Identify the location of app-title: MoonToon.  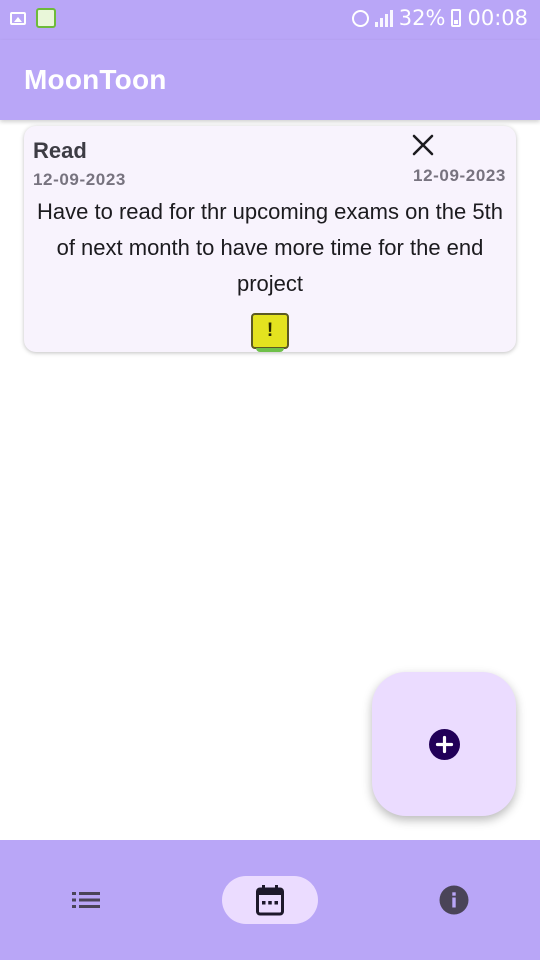
(95, 79).